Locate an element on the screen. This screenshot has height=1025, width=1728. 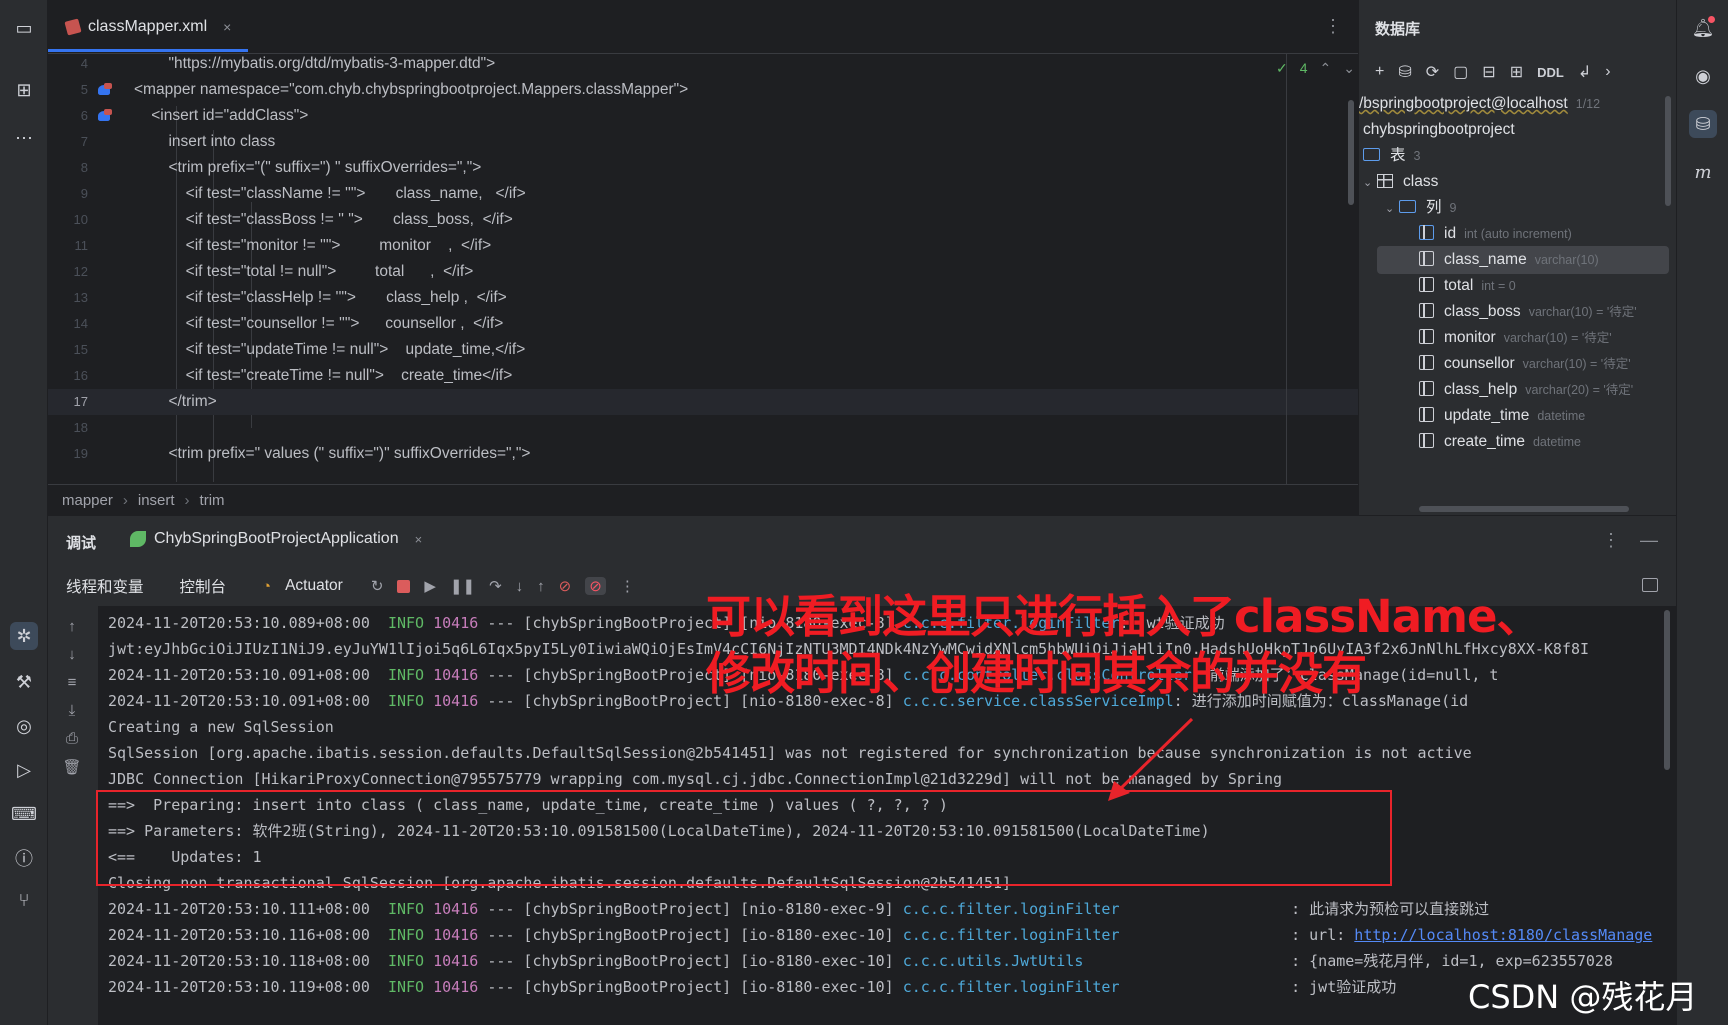
run-icon: ▷ is located at coordinates (24, 770).